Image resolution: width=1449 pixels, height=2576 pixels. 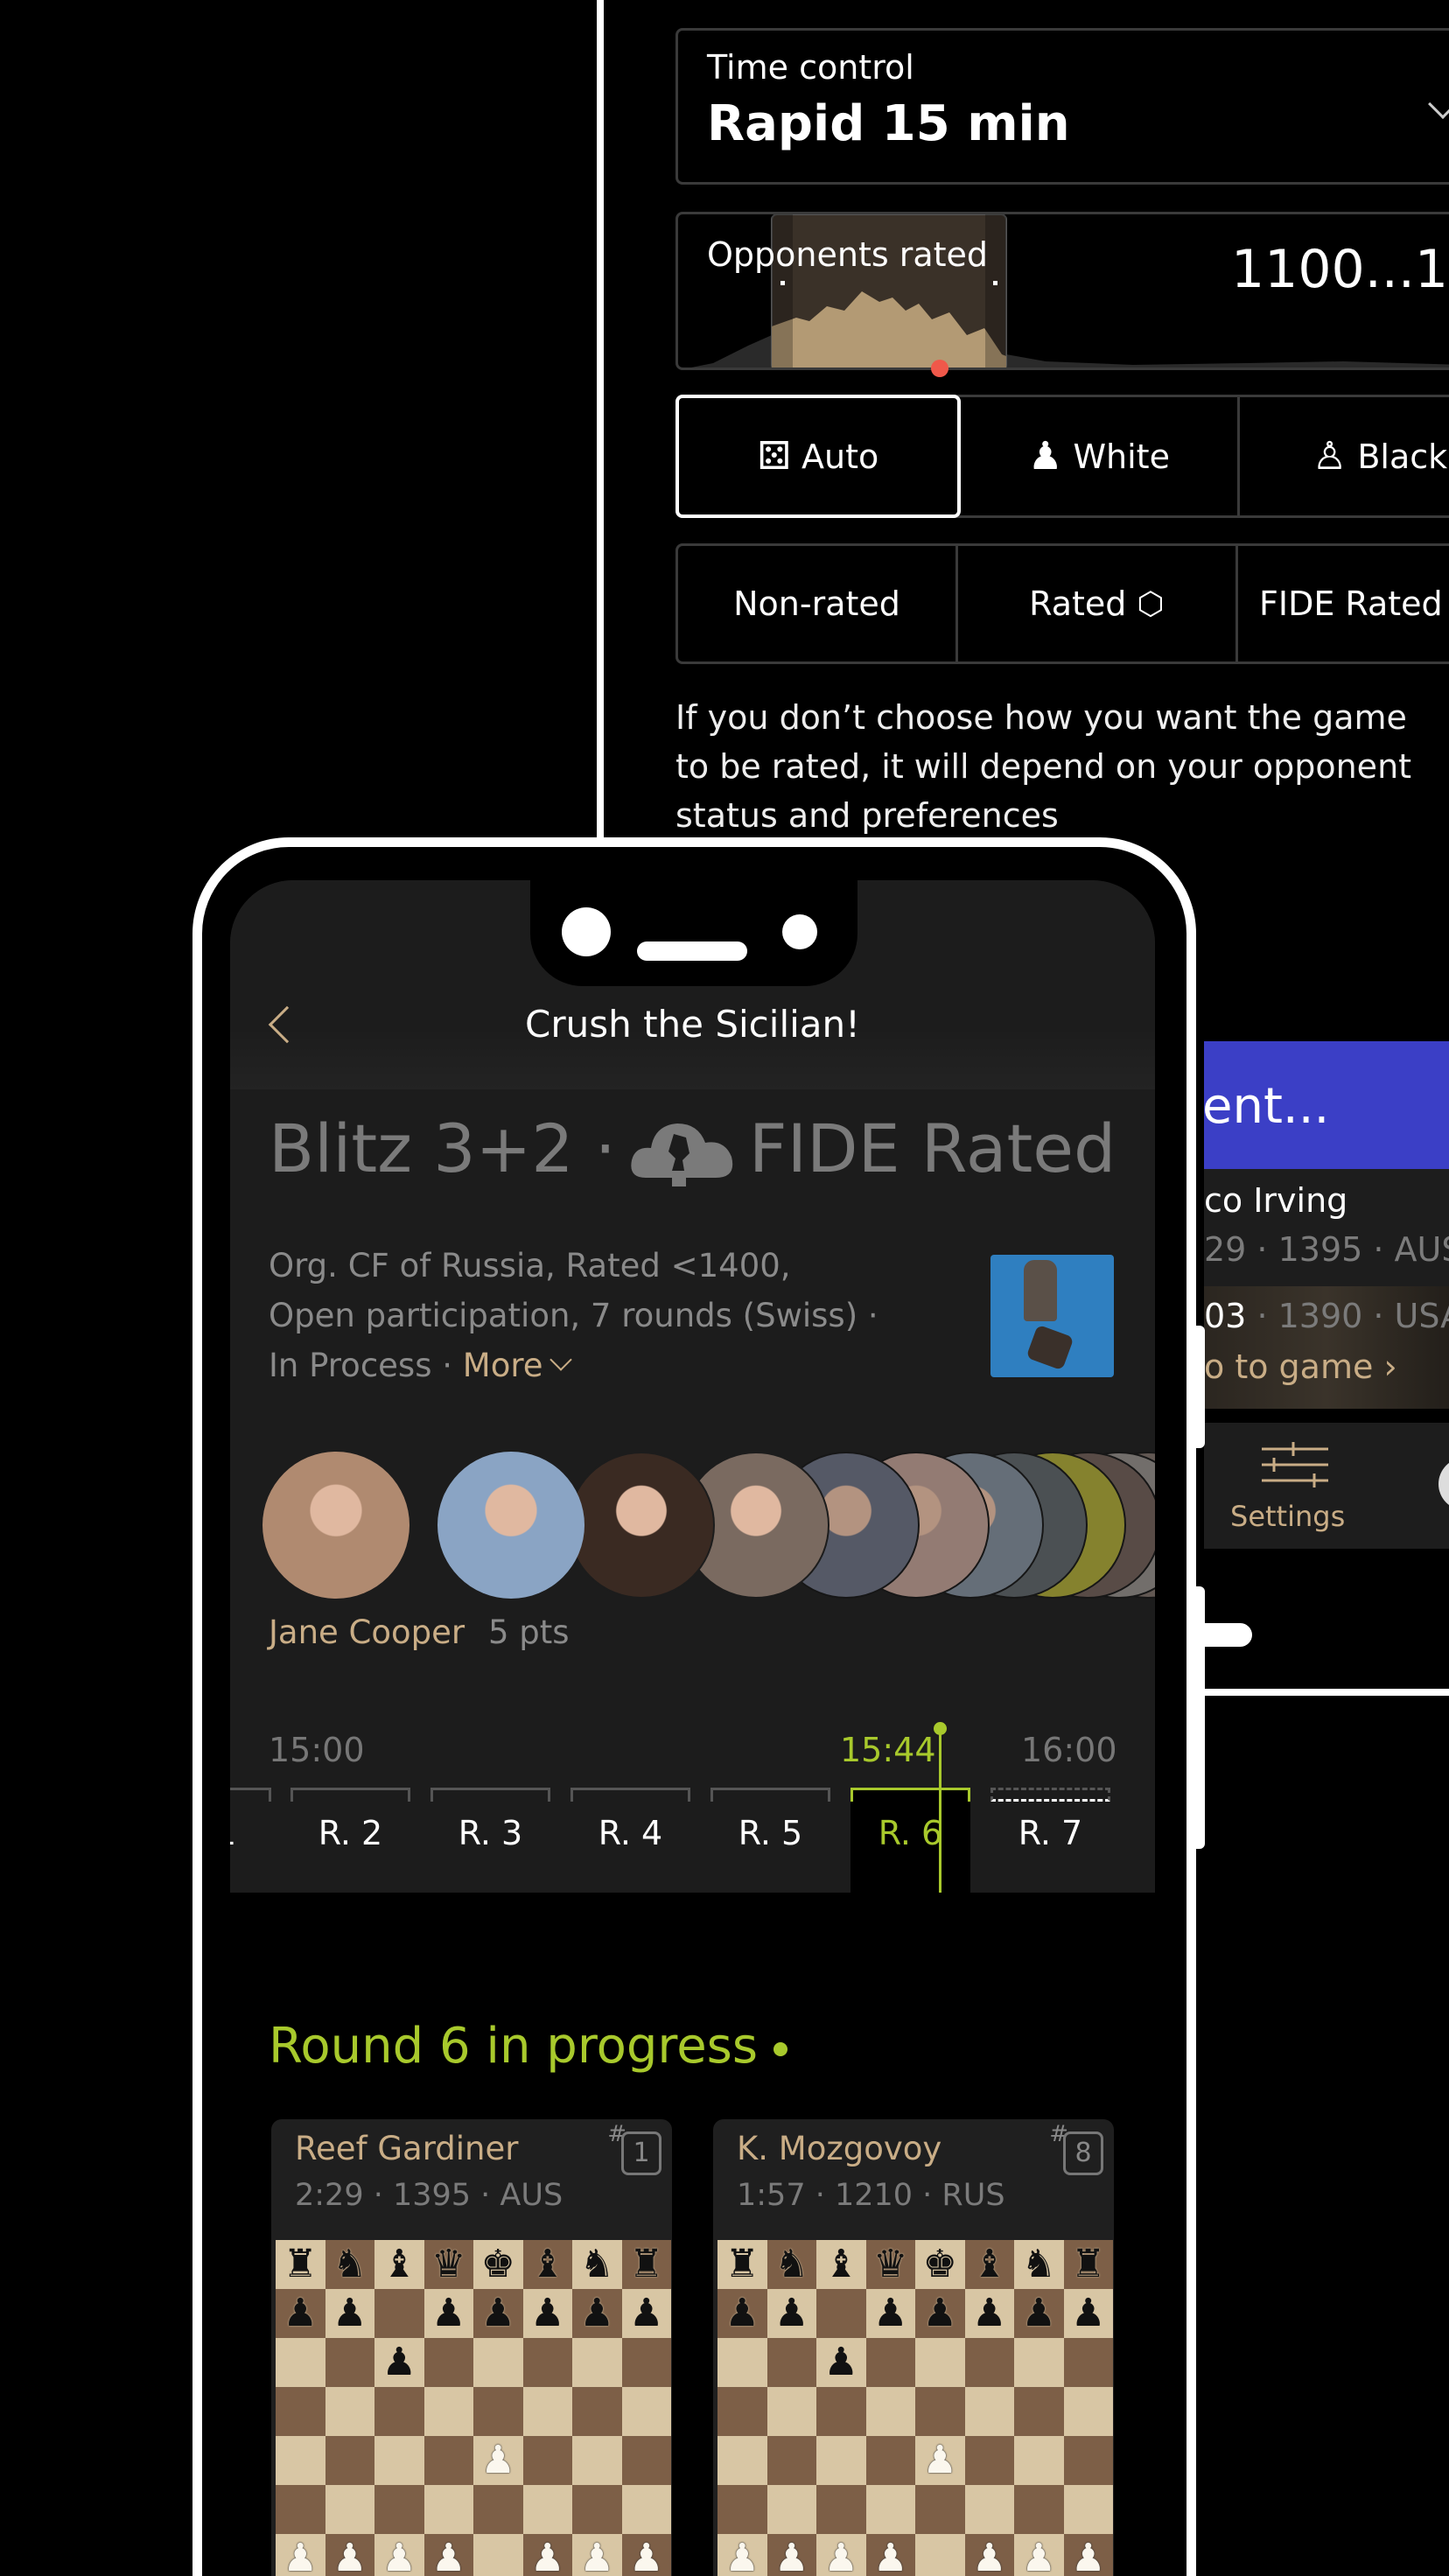 What do you see at coordinates (518, 1365) in the screenshot?
I see `more-link: More` at bounding box center [518, 1365].